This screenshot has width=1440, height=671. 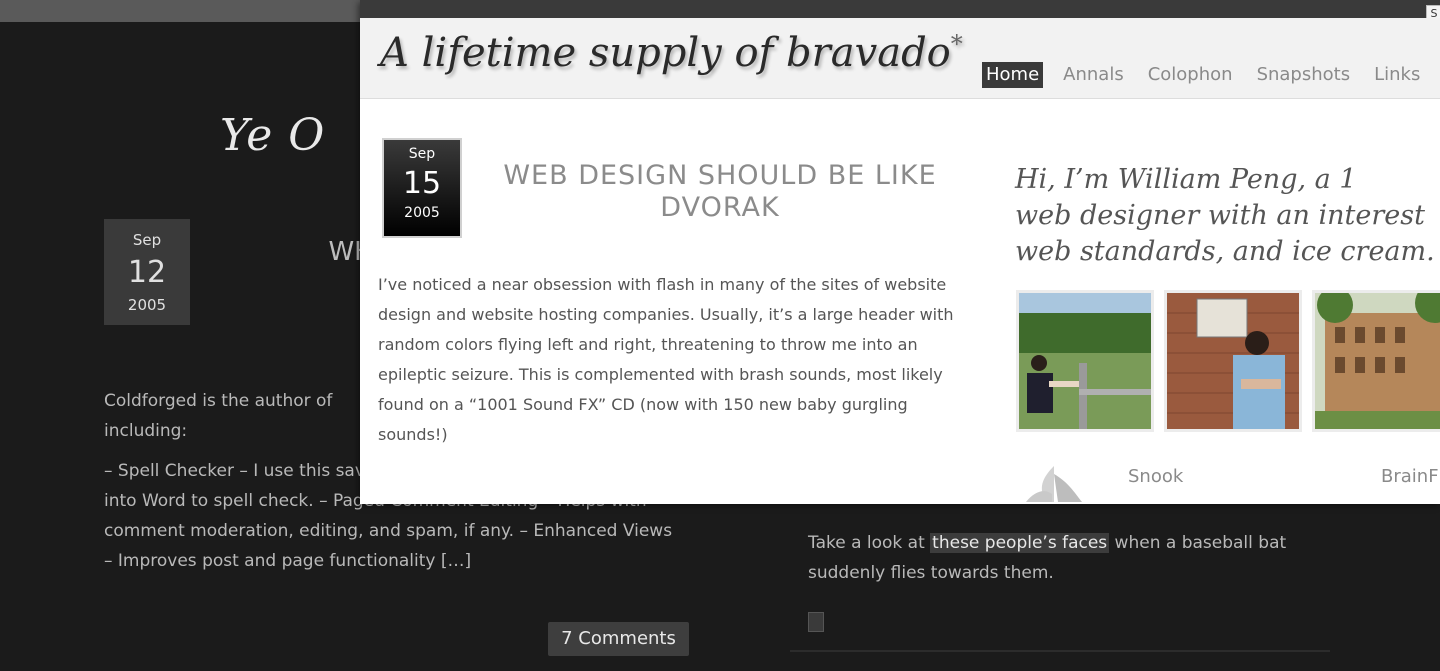 I want to click on leaf-icon, so click(x=1054, y=484).